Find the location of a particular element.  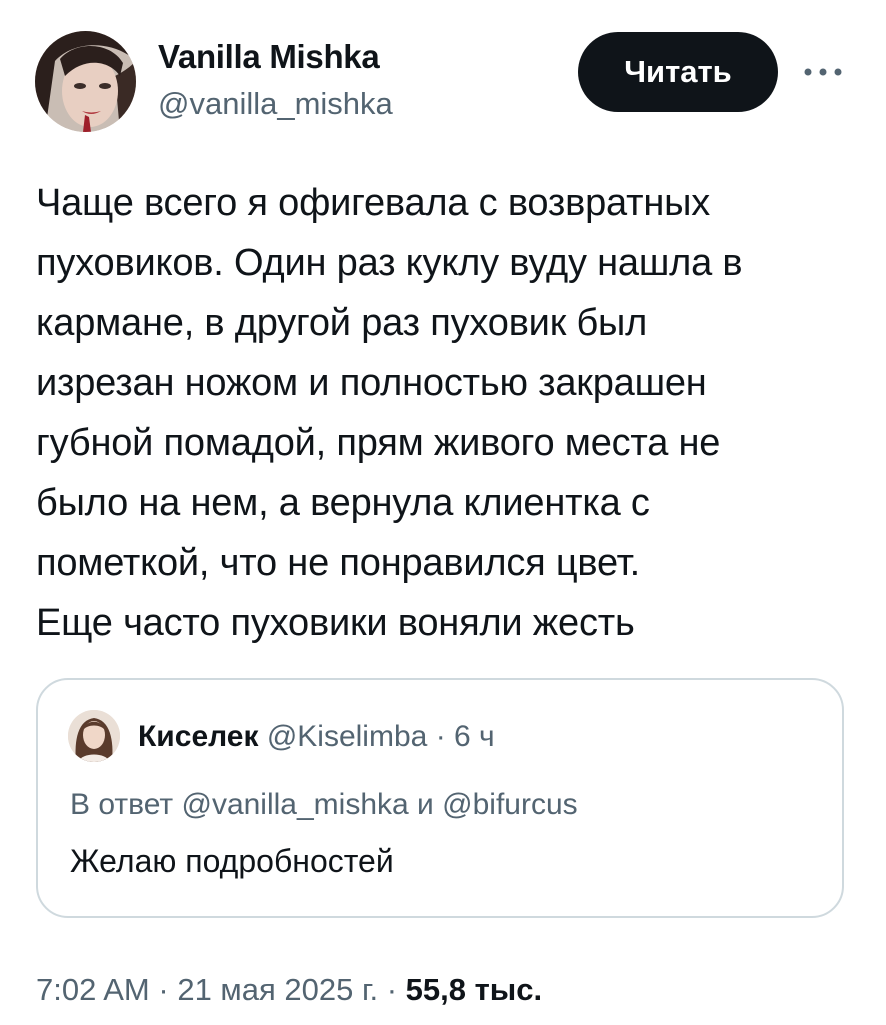

tweet-time: 7:02 AM is located at coordinates (93, 989).